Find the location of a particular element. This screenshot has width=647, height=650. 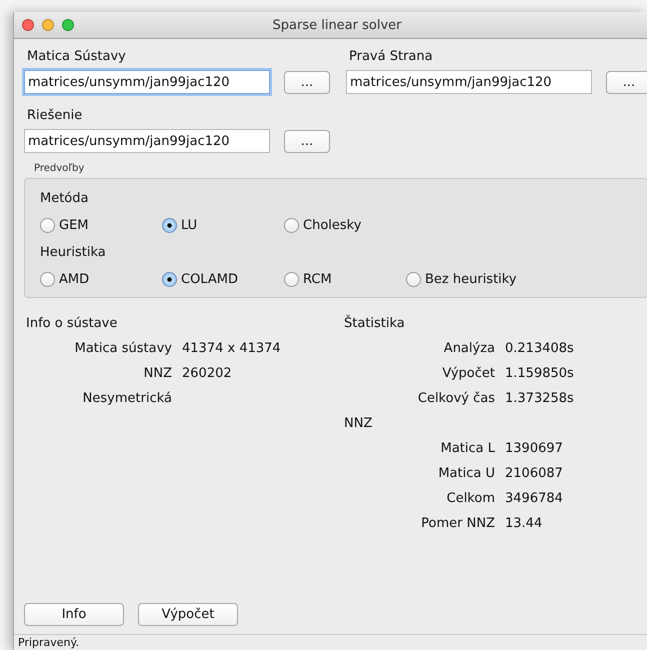

action-button: Výpočet is located at coordinates (188, 614).